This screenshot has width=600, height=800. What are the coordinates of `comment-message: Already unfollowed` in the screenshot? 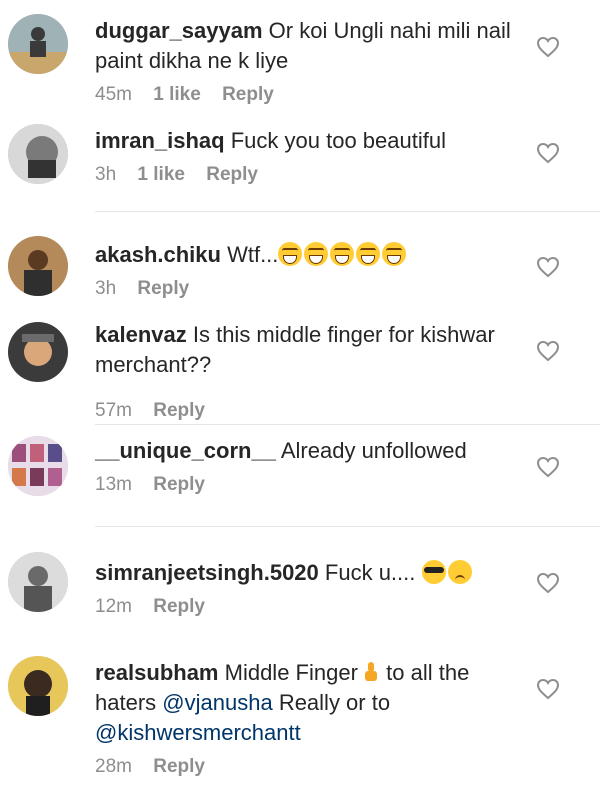 It's located at (373, 450).